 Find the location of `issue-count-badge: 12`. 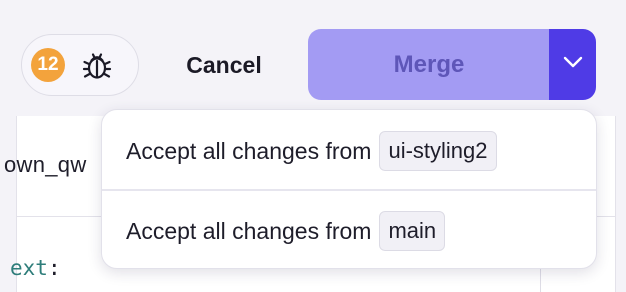

issue-count-badge: 12 is located at coordinates (48, 65).